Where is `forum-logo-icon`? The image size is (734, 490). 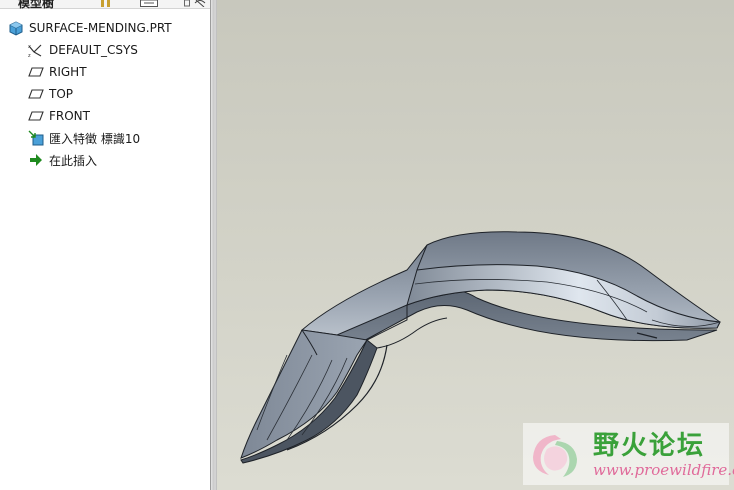 forum-logo-icon is located at coordinates (555, 456).